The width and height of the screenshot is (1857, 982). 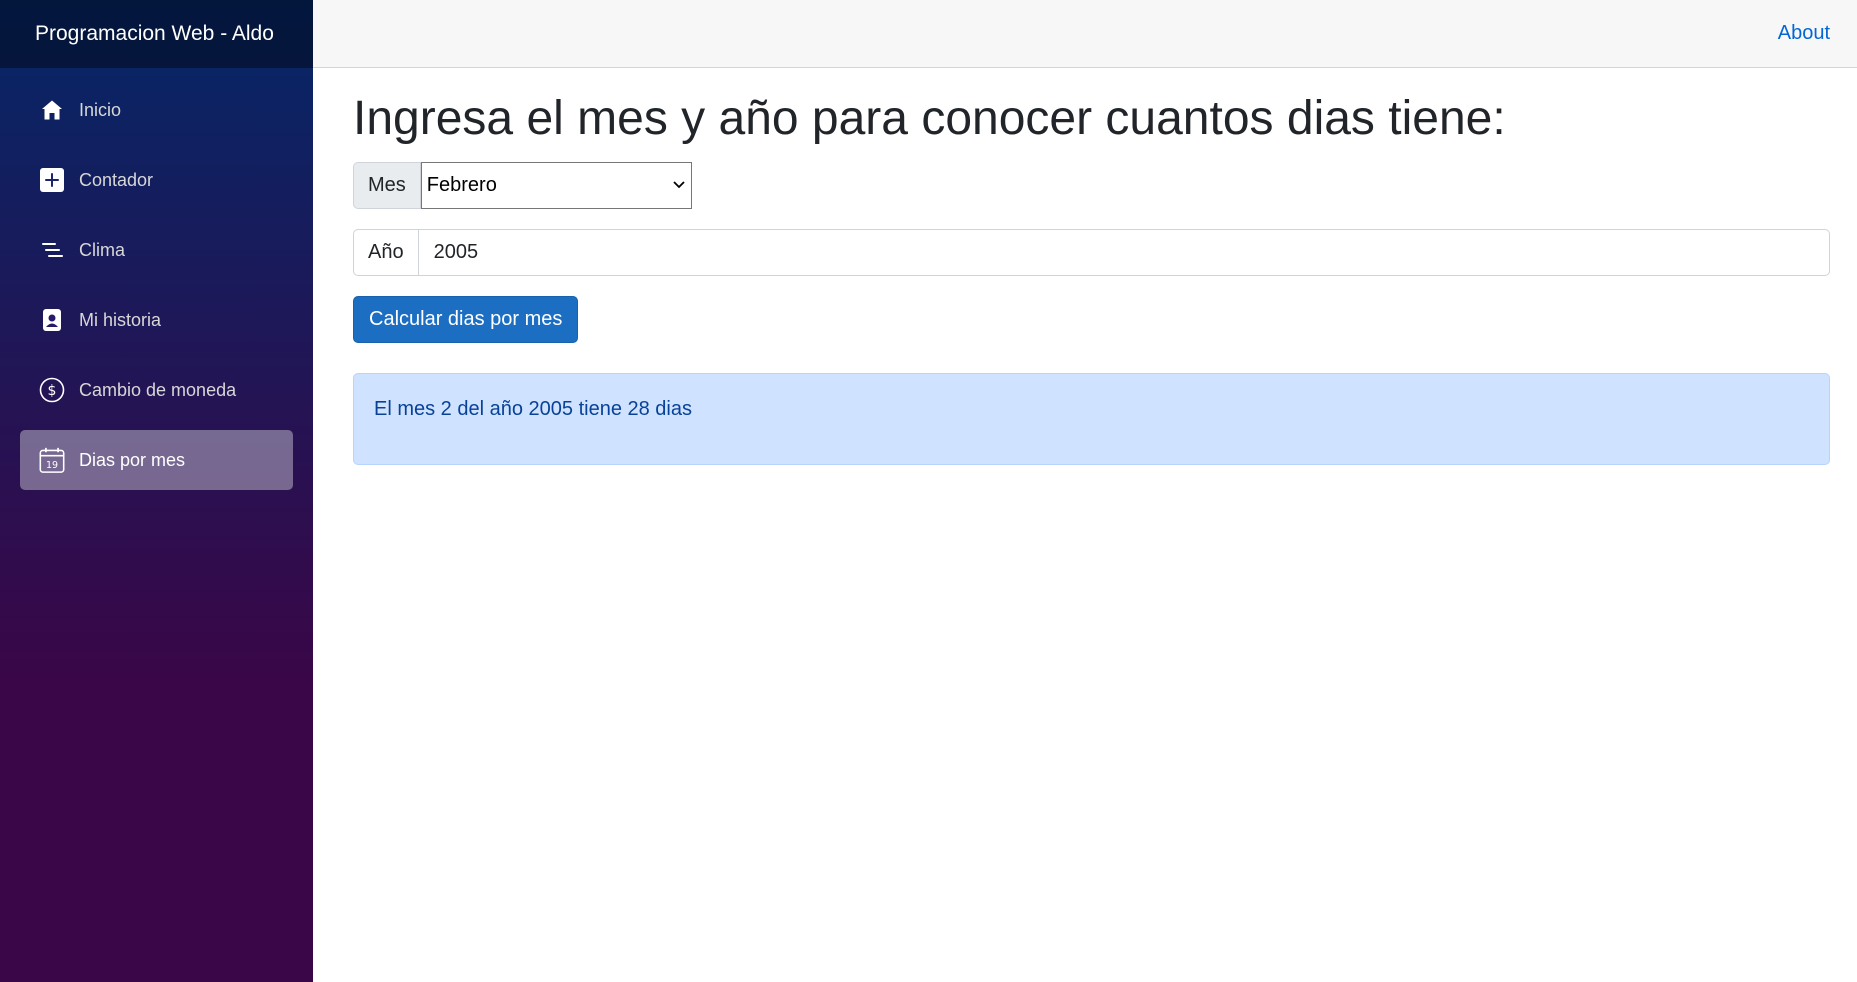 I want to click on month-select-value: Febrero, so click(x=461, y=184).